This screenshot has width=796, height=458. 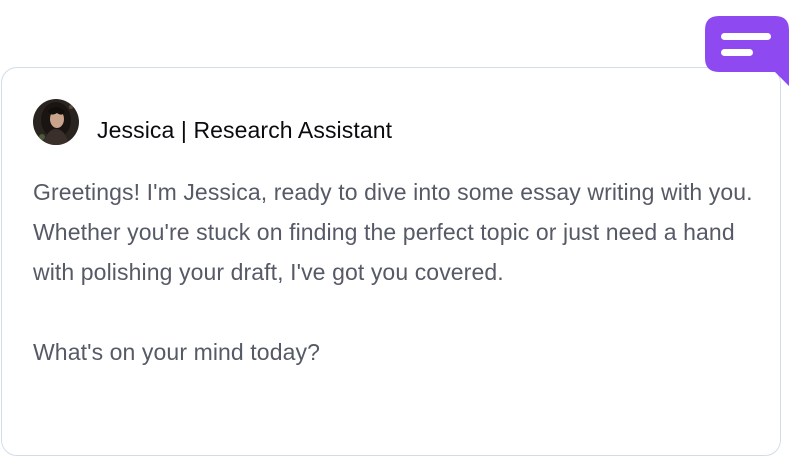 What do you see at coordinates (56, 122) in the screenshot?
I see `avatar` at bounding box center [56, 122].